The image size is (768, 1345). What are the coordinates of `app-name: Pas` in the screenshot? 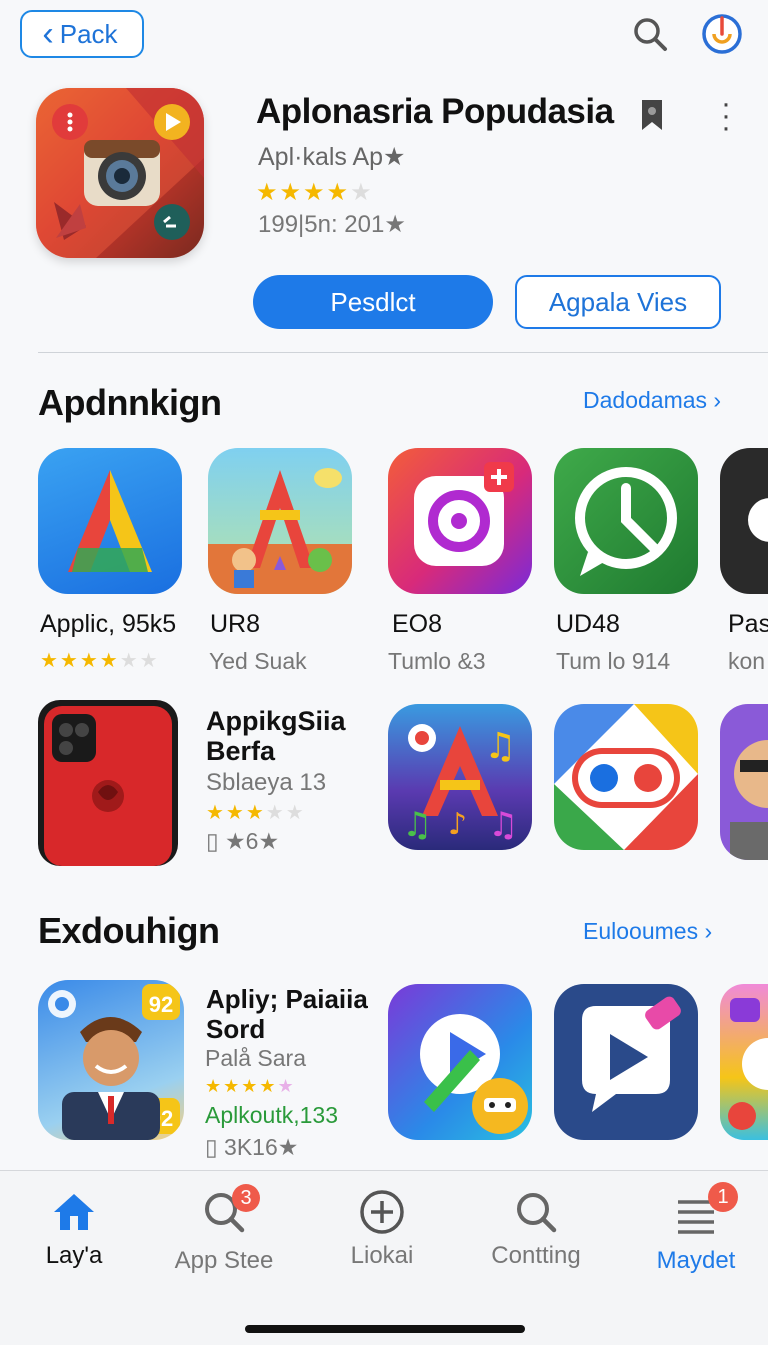 It's located at (748, 624).